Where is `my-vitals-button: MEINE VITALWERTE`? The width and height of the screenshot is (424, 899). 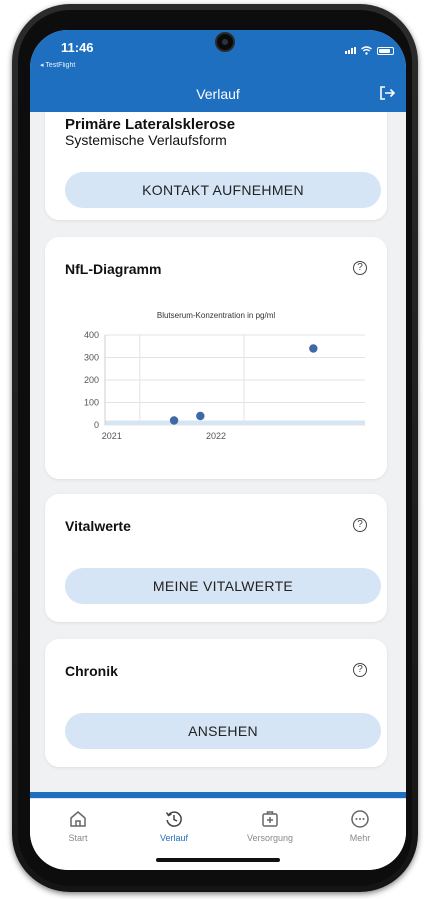
my-vitals-button: MEINE VITALWERTE is located at coordinates (223, 586).